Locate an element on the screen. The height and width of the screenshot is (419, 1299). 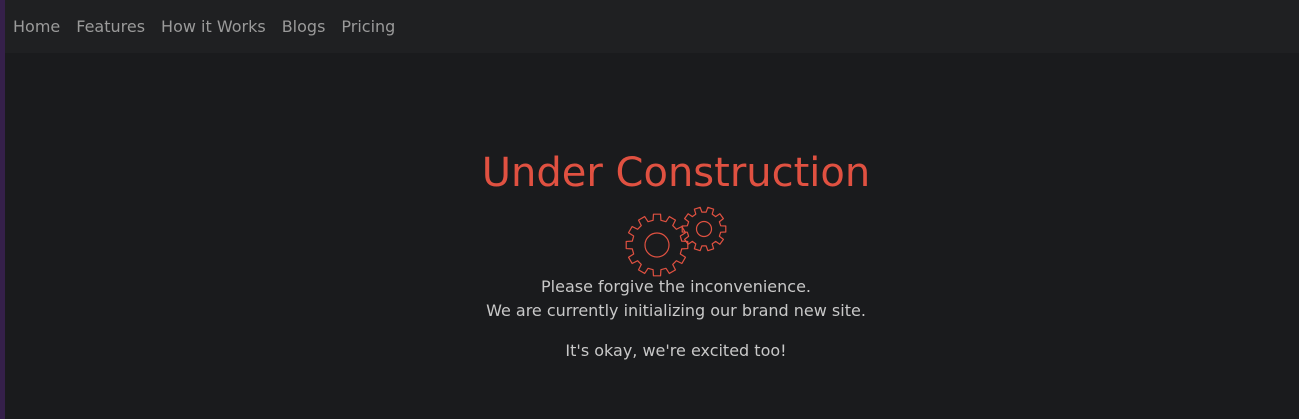
nav-home-link: Home is located at coordinates (36, 26).